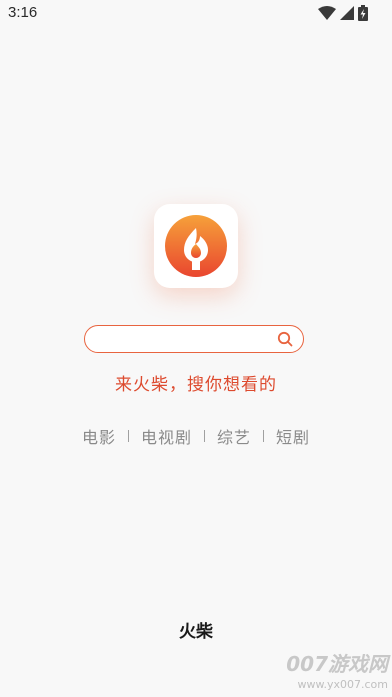 This screenshot has height=697, width=392. Describe the element at coordinates (99, 436) in the screenshot. I see `category-movies: 电影` at that location.